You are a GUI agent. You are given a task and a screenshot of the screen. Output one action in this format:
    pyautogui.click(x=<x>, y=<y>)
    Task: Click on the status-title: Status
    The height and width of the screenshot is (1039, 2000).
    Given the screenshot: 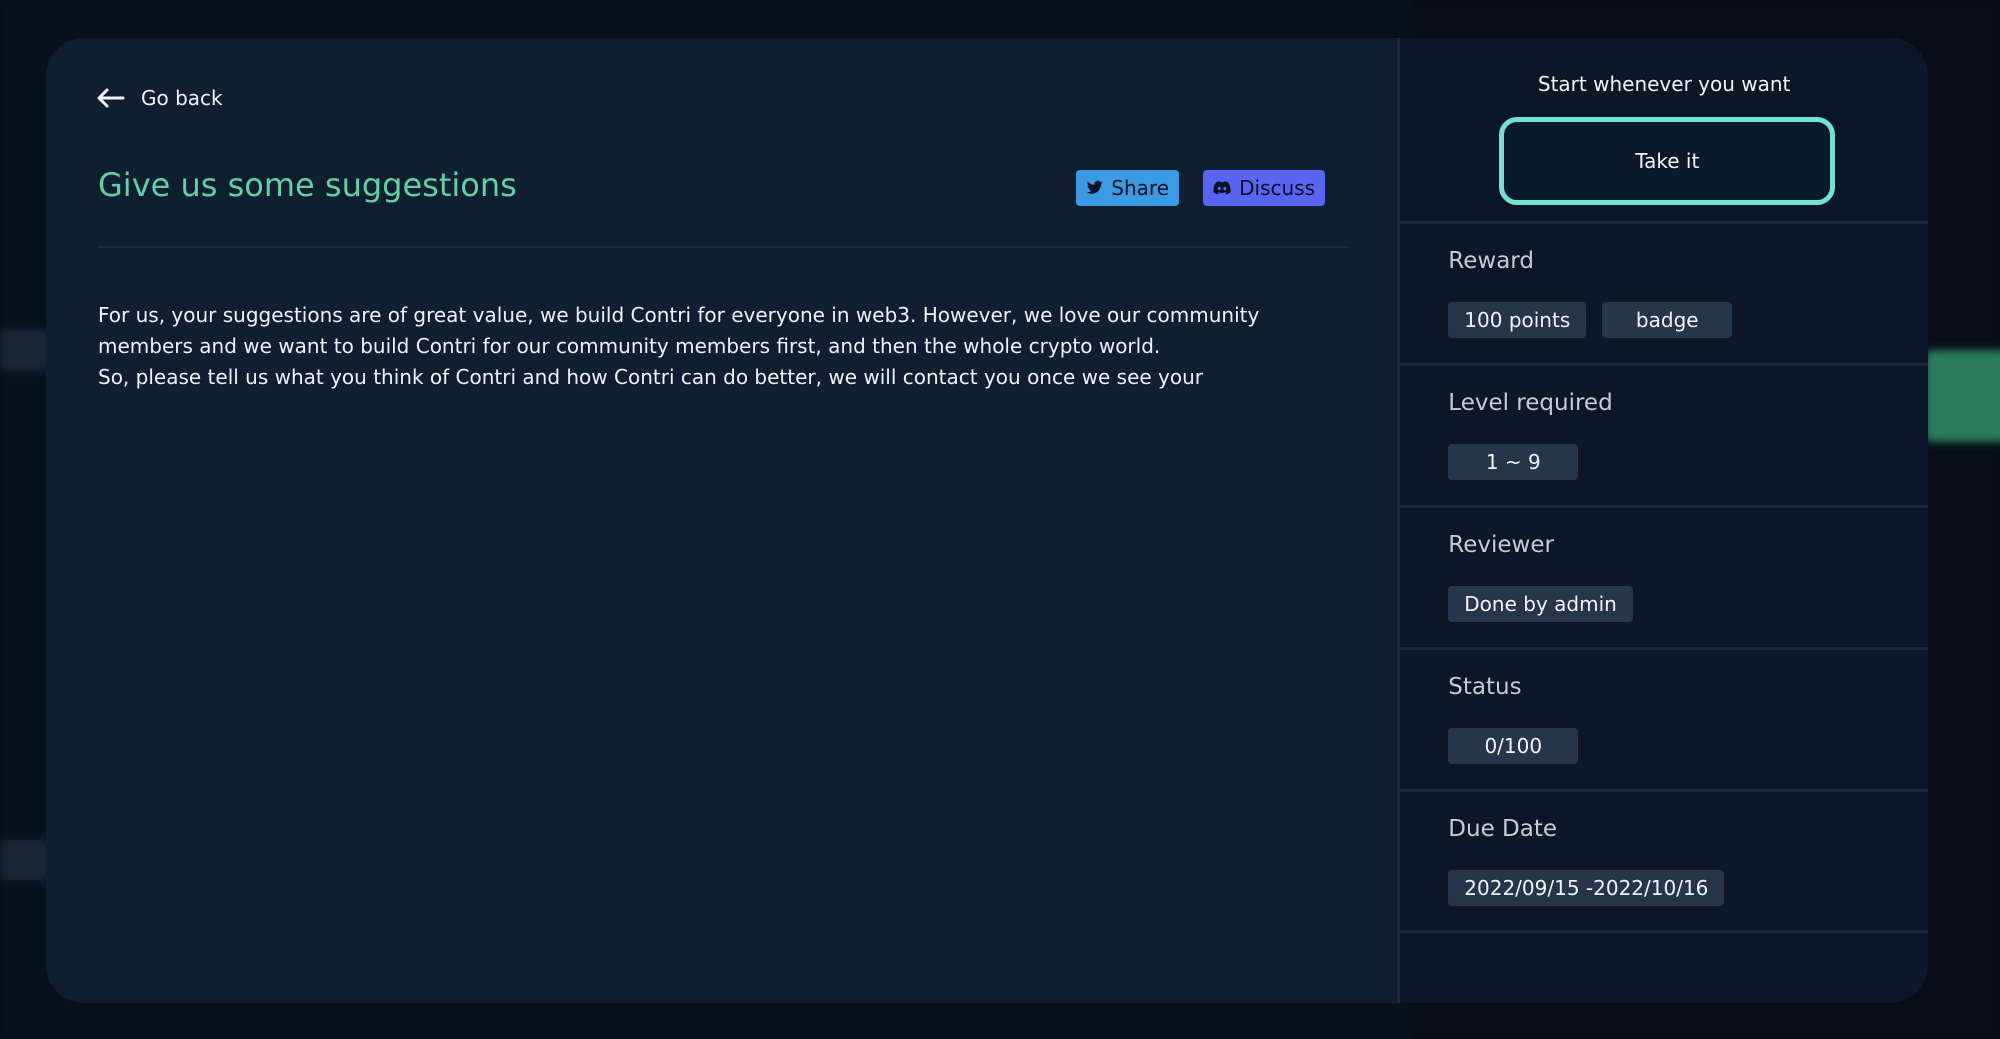 What is the action you would take?
    pyautogui.click(x=1485, y=687)
    